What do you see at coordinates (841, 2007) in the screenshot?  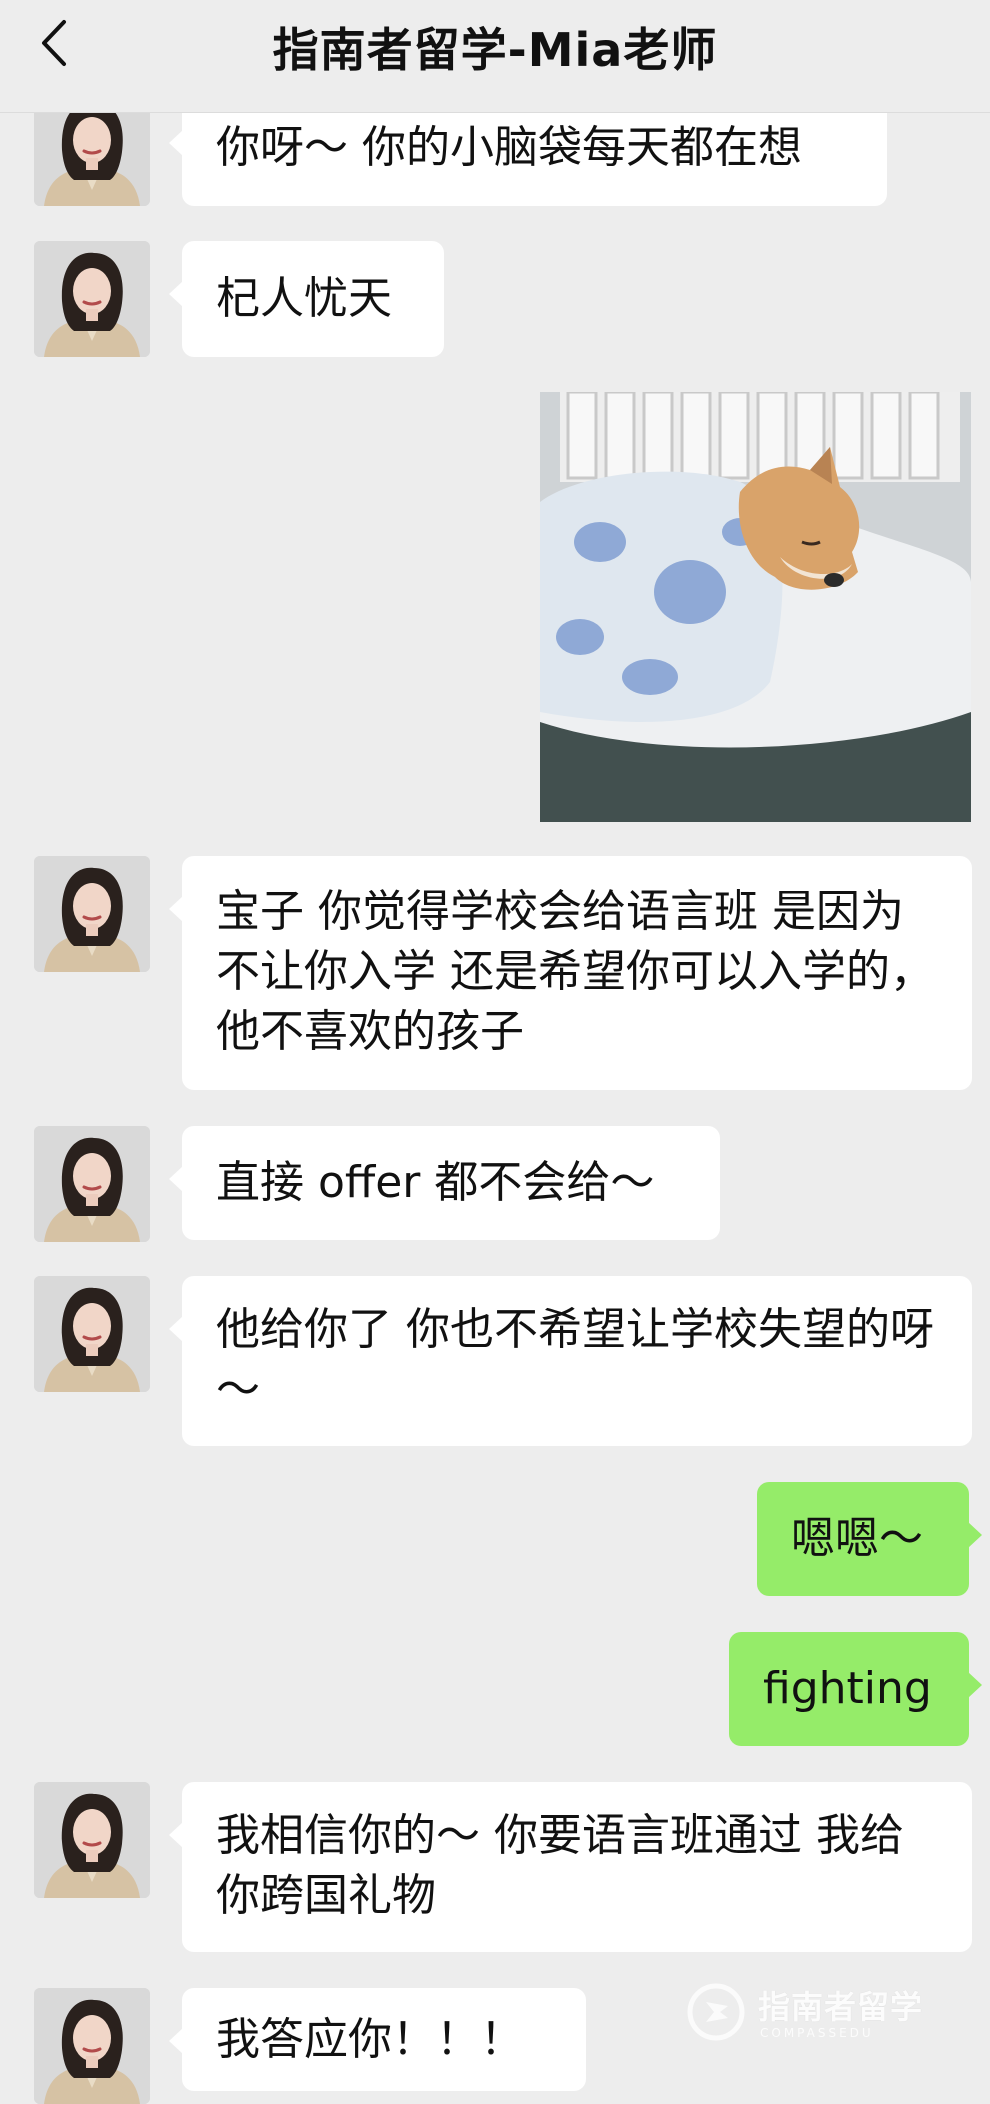 I see `watermark-text: 指南者留学` at bounding box center [841, 2007].